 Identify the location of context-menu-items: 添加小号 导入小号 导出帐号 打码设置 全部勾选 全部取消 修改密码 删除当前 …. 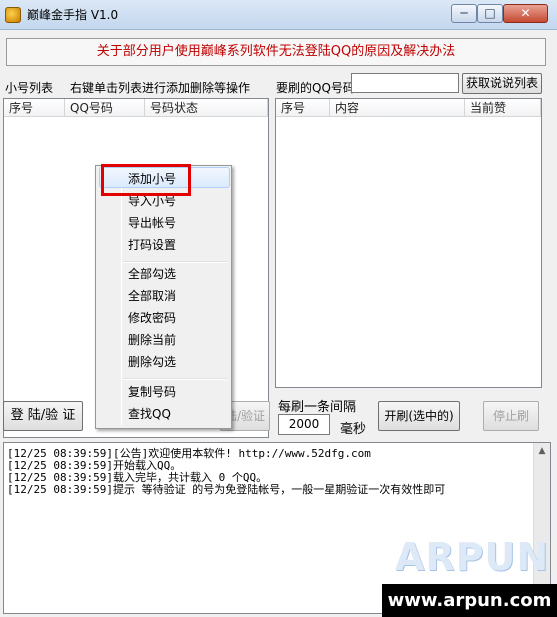
(163, 297).